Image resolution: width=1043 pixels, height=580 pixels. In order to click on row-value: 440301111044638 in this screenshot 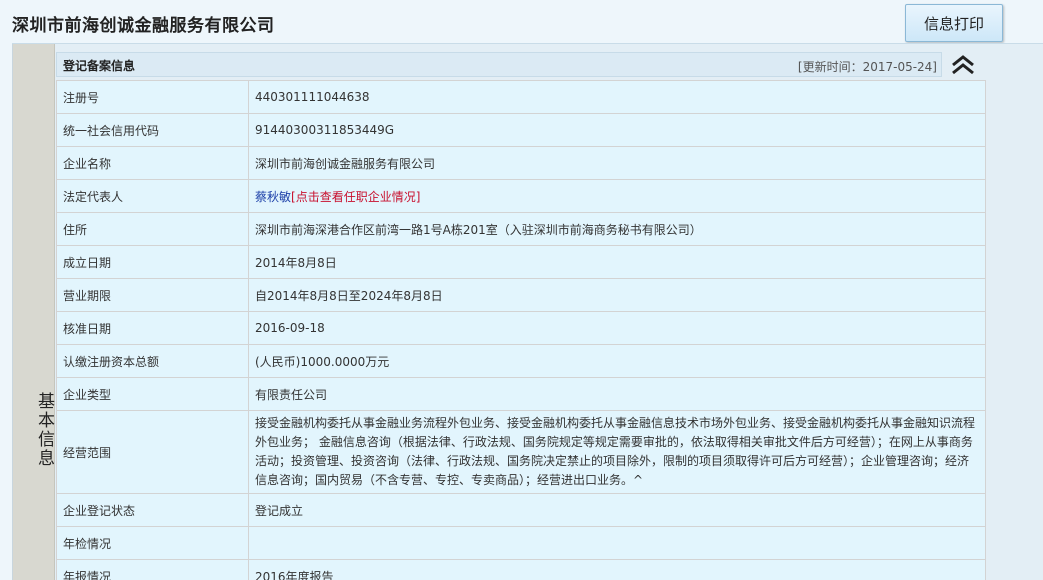, I will do `click(617, 97)`.